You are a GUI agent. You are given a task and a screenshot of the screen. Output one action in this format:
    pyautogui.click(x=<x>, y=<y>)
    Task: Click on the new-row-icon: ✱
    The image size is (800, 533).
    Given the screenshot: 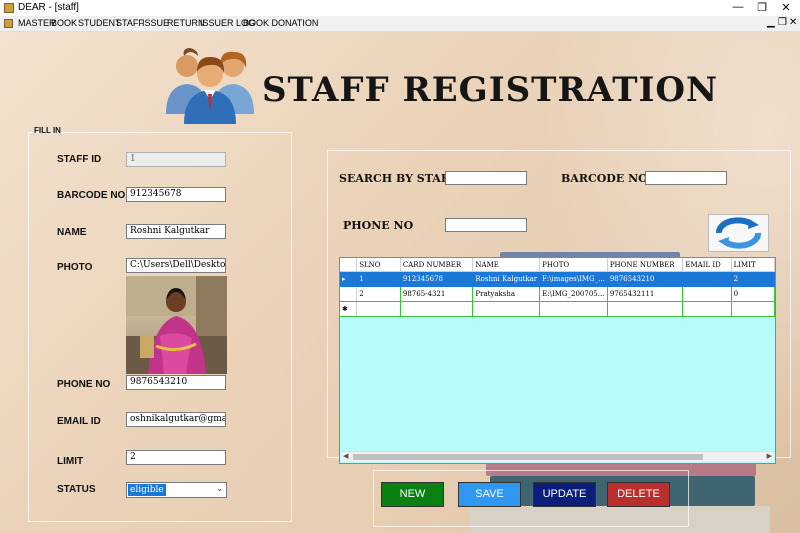 What is the action you would take?
    pyautogui.click(x=349, y=309)
    